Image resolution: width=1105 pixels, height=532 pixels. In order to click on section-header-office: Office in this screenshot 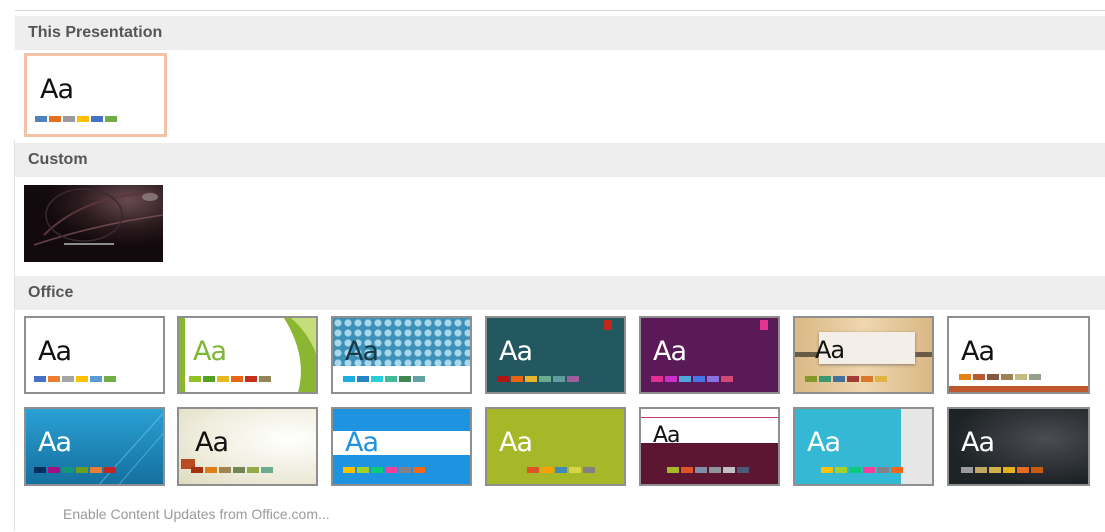, I will do `click(560, 293)`.